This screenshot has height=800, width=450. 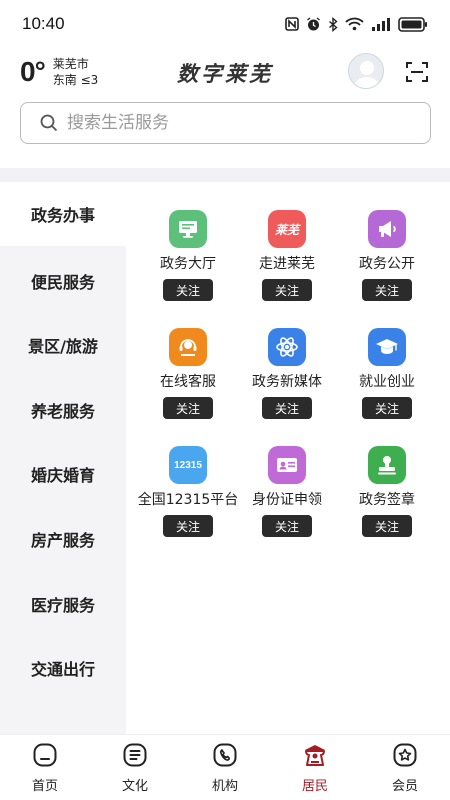 What do you see at coordinates (237, 123) in the screenshot?
I see `search-input` at bounding box center [237, 123].